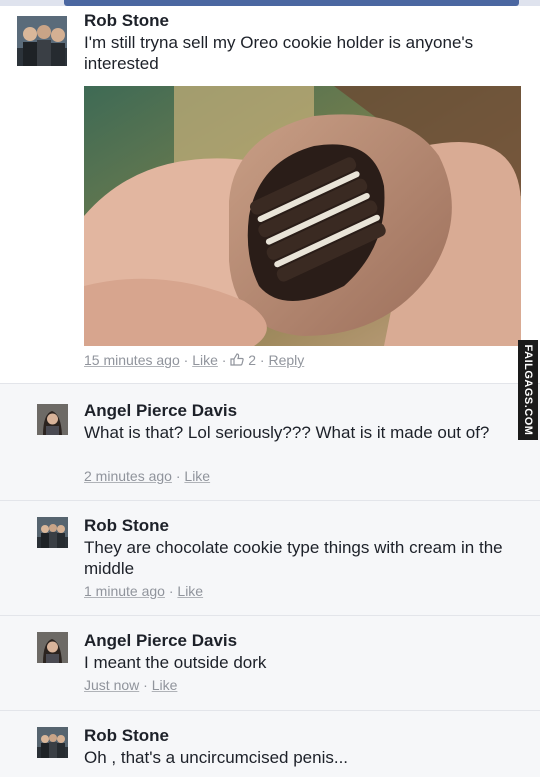  I want to click on watermark-text: FAILGAGS.COM, so click(528, 390).